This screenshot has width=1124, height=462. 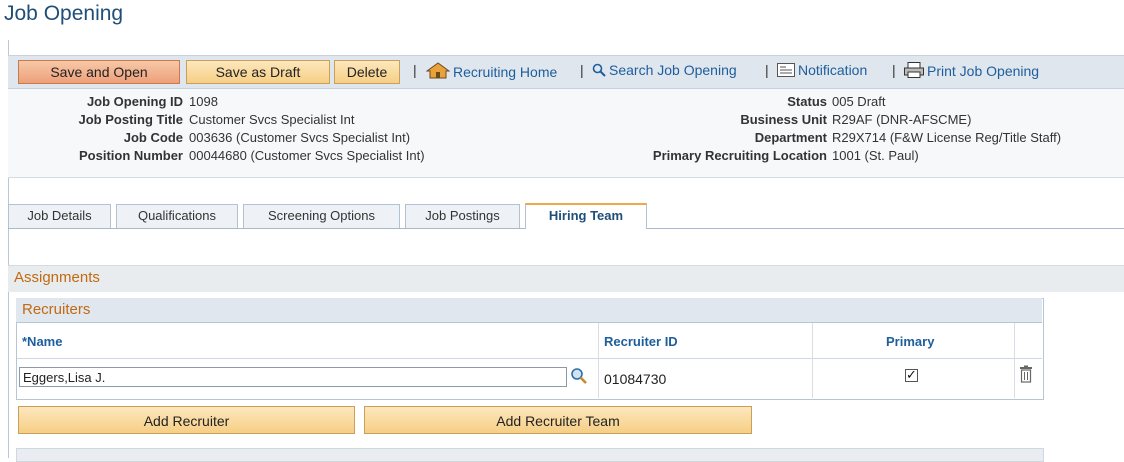 I want to click on name-column-header: *Name, so click(x=42, y=341).